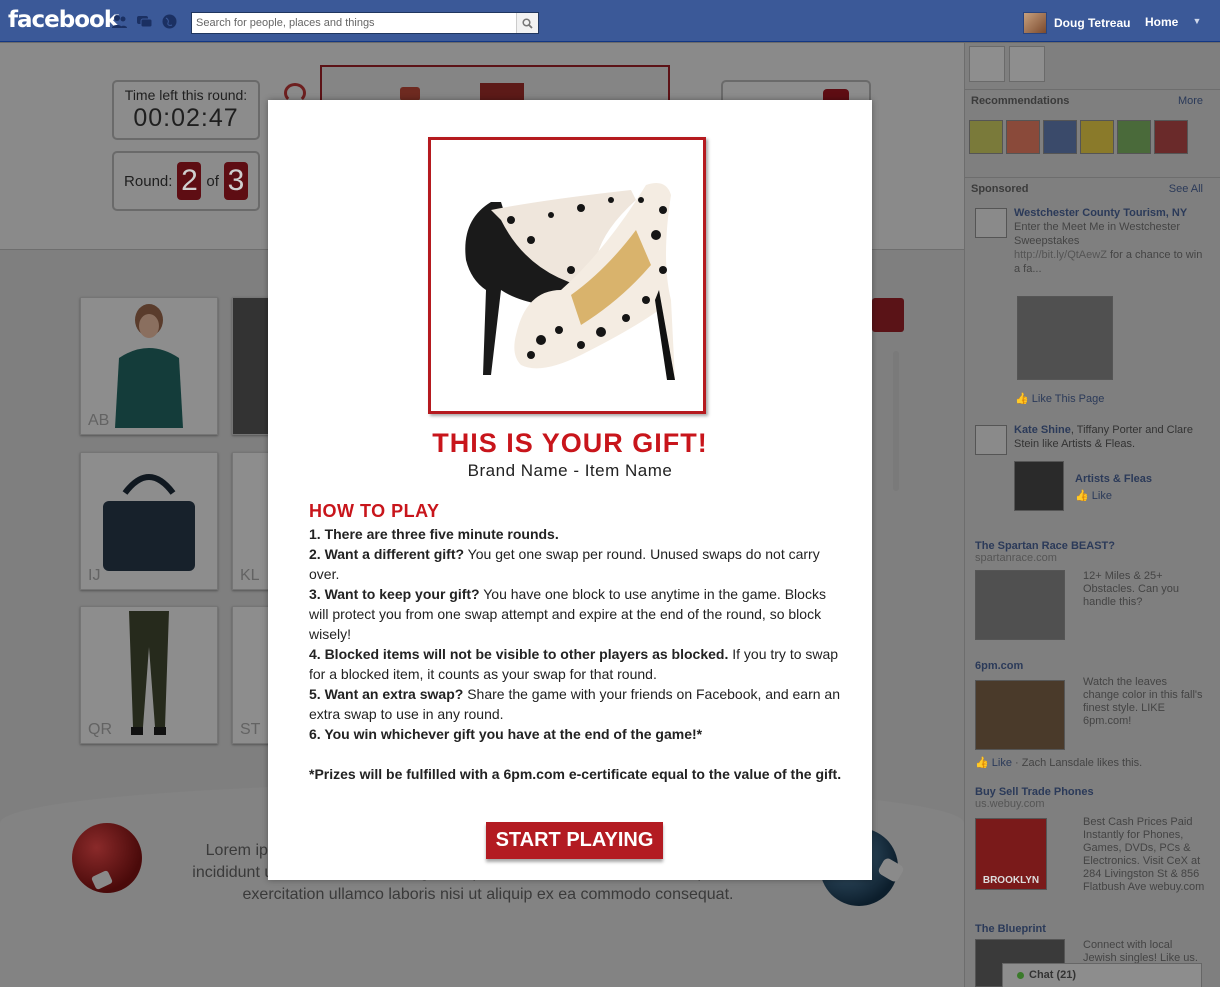 The image size is (1220, 987). Describe the element at coordinates (189, 181) in the screenshot. I see `round-current: 2` at that location.